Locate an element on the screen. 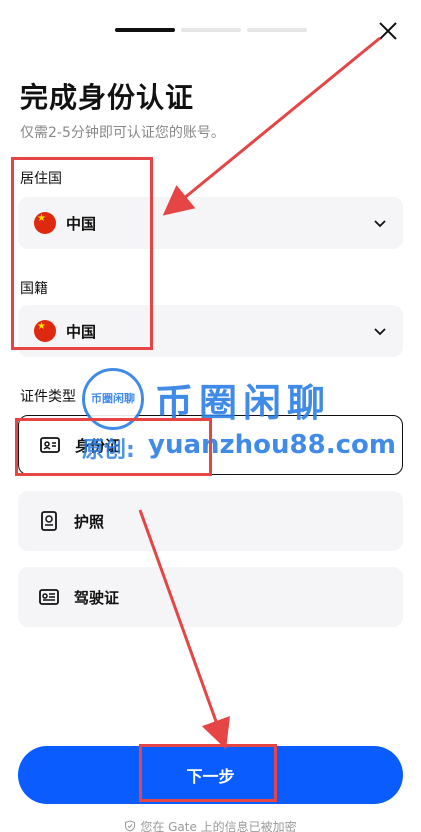  progress-indicator is located at coordinates (211, 30).